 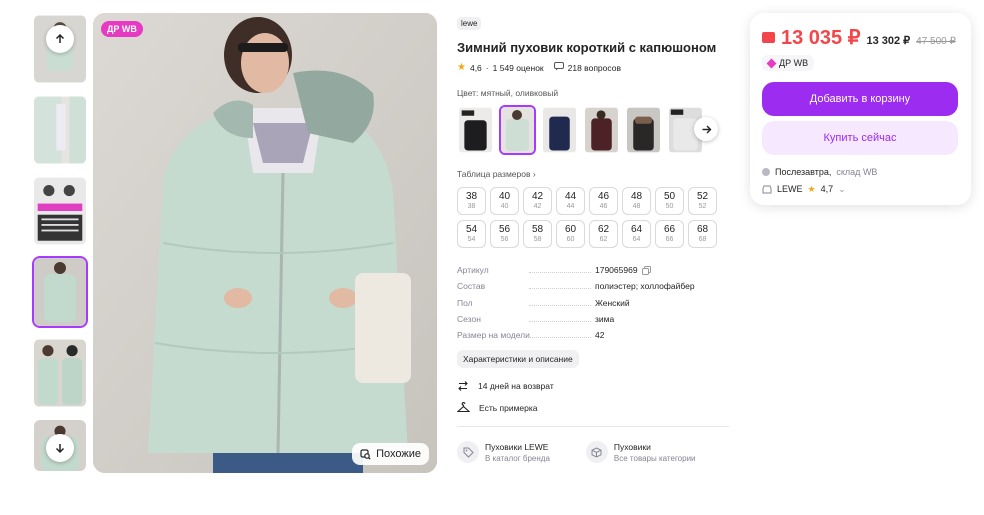 What do you see at coordinates (504, 206) in the screenshot?
I see `size-eu: 40` at bounding box center [504, 206].